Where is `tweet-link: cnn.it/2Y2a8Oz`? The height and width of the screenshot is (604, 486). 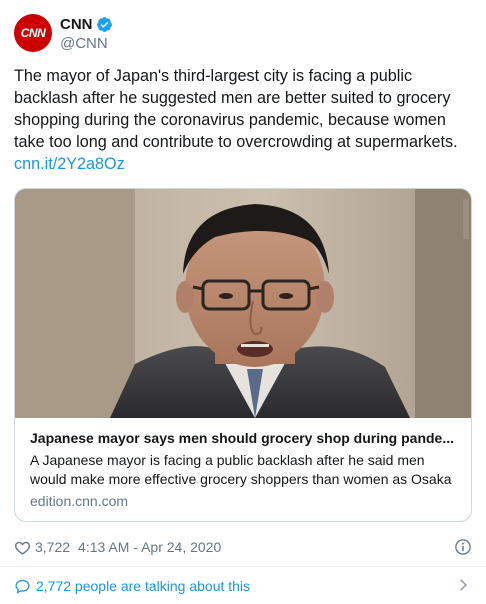 tweet-link: cnn.it/2Y2a8Oz is located at coordinates (244, 164).